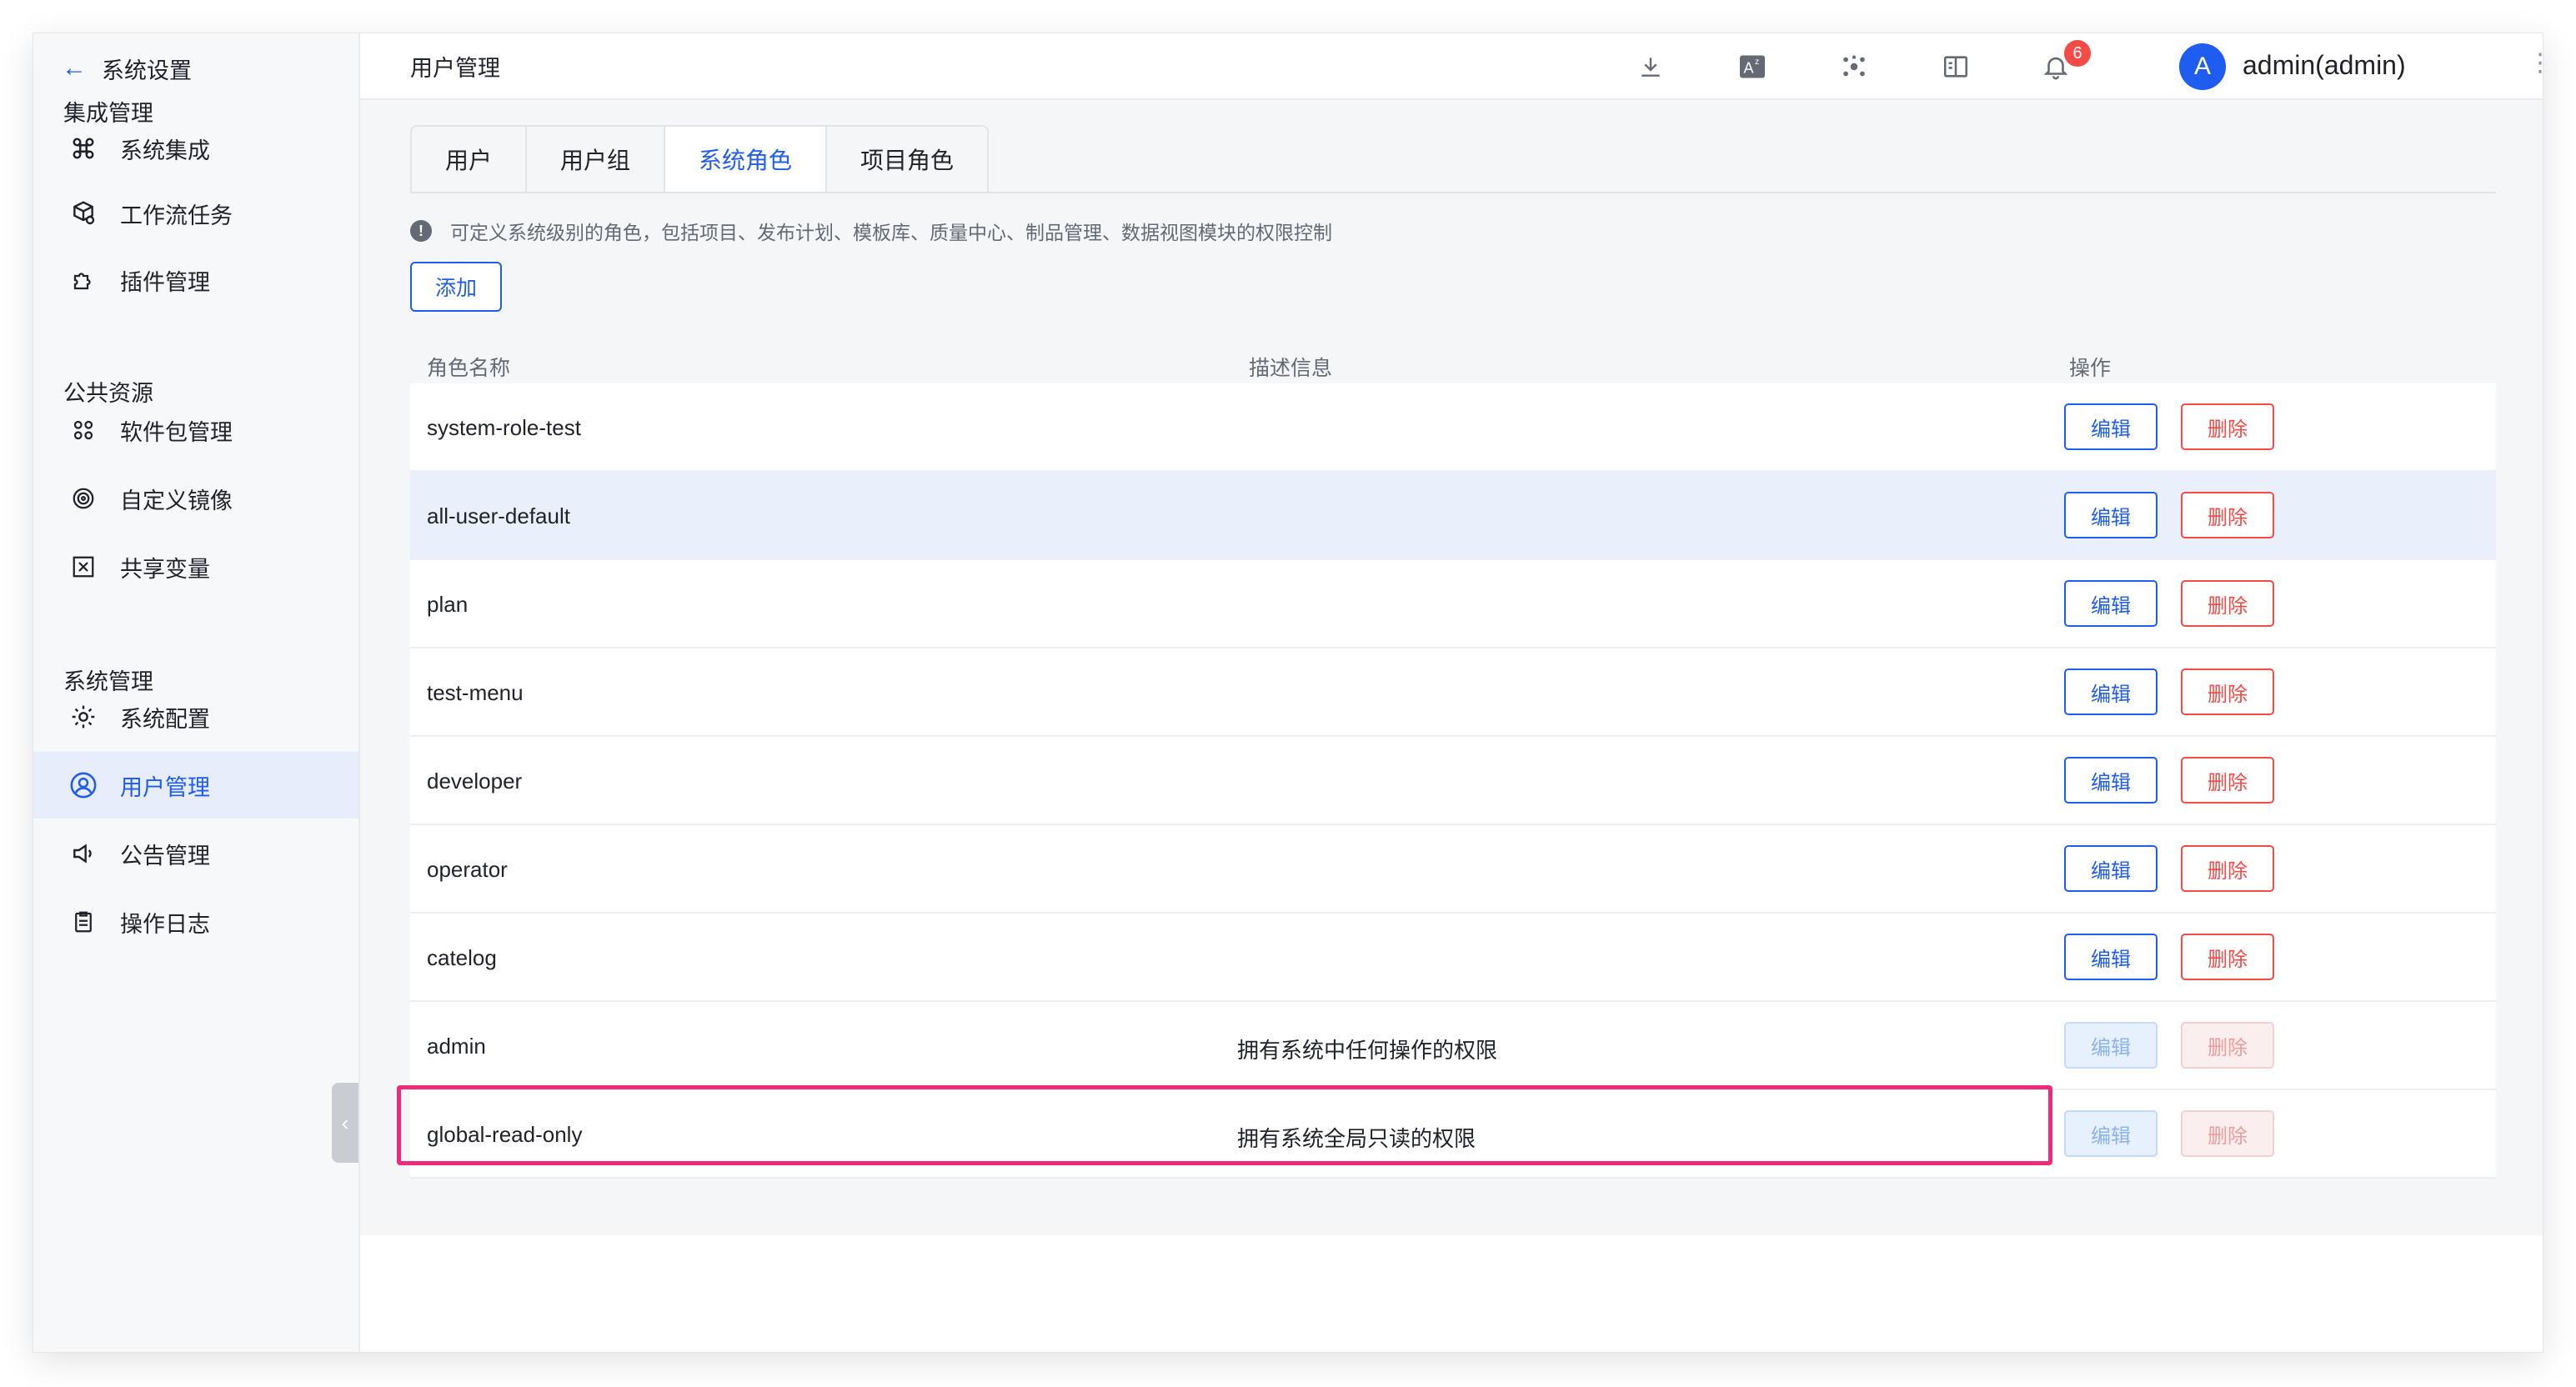 Image resolution: width=2576 pixels, height=1387 pixels. What do you see at coordinates (594, 159) in the screenshot?
I see `tab-user-groups: 用户组` at bounding box center [594, 159].